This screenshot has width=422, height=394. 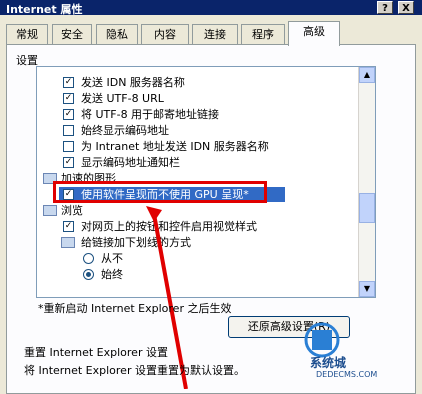 What do you see at coordinates (134, 370) in the screenshot?
I see `reset-section-description: 将 Internet Explorer 设置重置为默认设置。` at bounding box center [134, 370].